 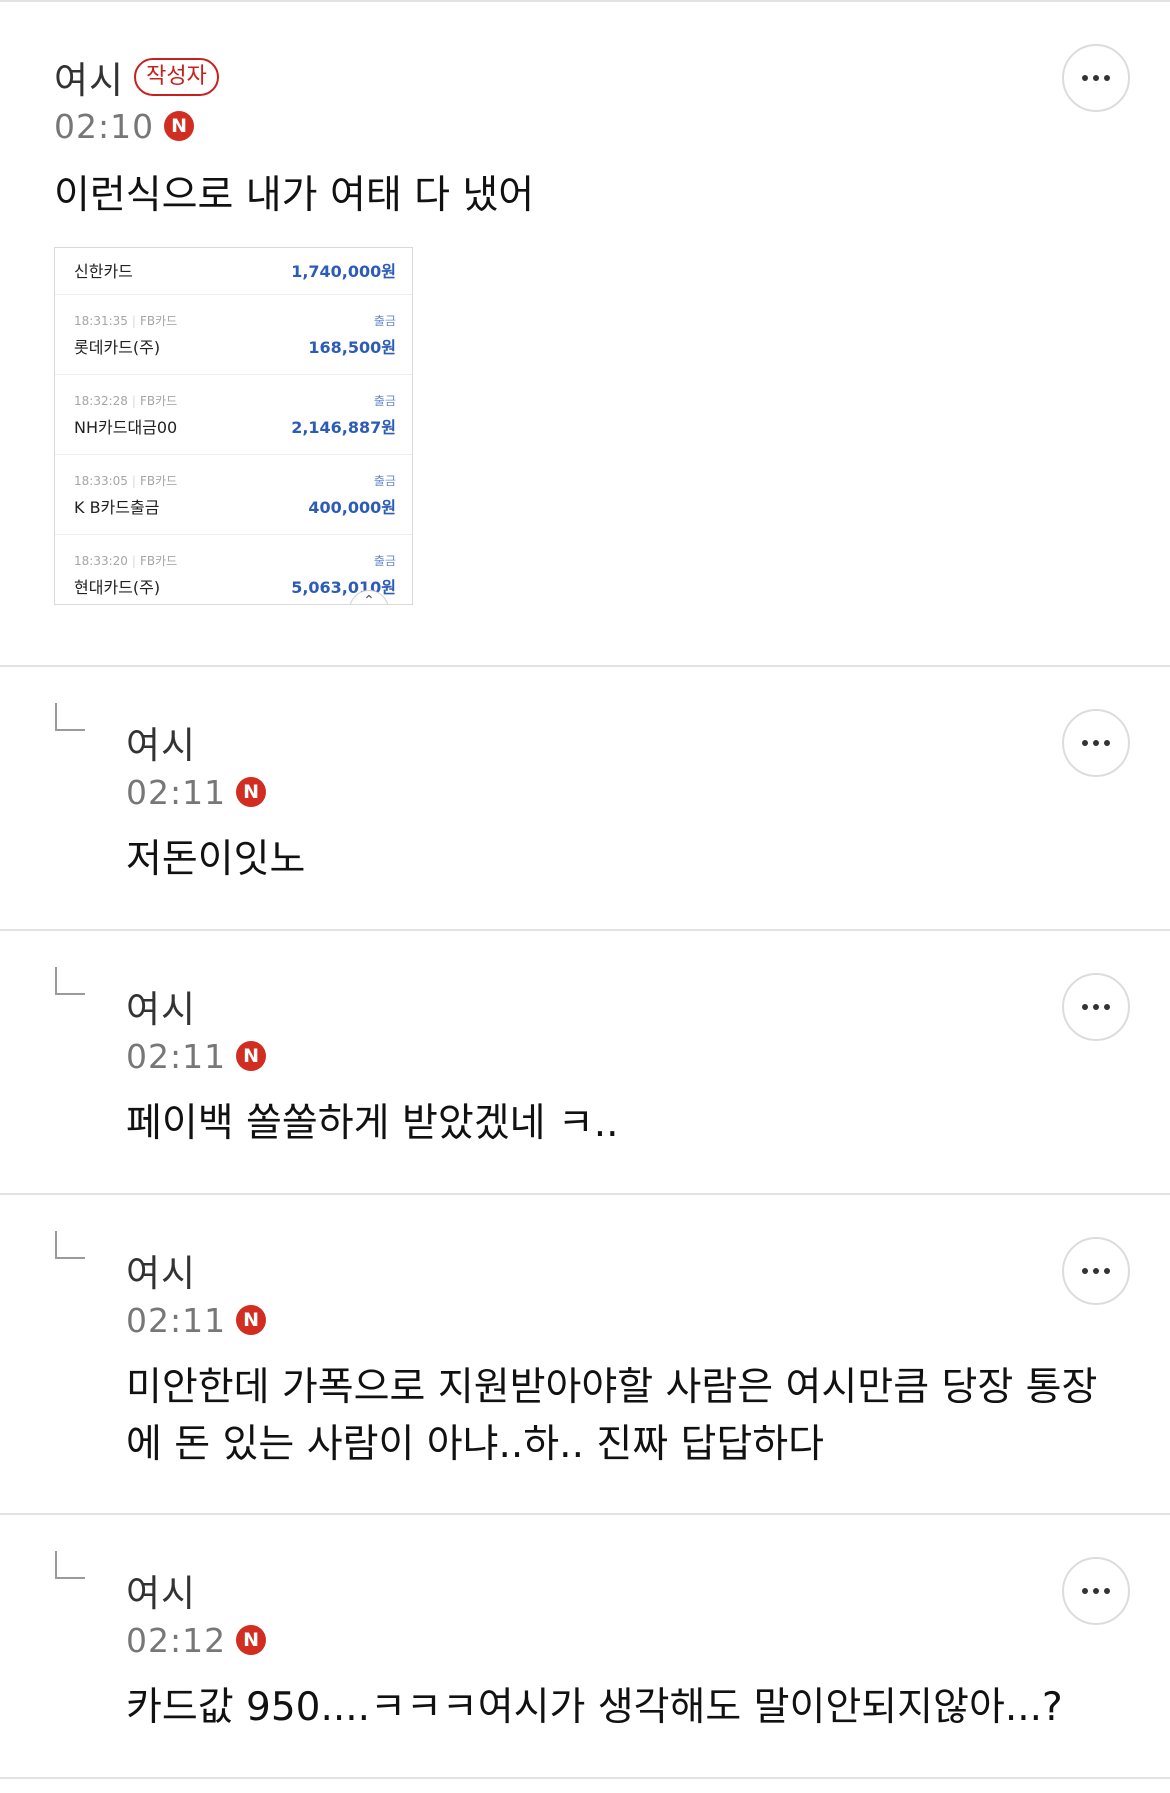 What do you see at coordinates (117, 587) in the screenshot?
I see `transaction-merchant: 현대카드(주)` at bounding box center [117, 587].